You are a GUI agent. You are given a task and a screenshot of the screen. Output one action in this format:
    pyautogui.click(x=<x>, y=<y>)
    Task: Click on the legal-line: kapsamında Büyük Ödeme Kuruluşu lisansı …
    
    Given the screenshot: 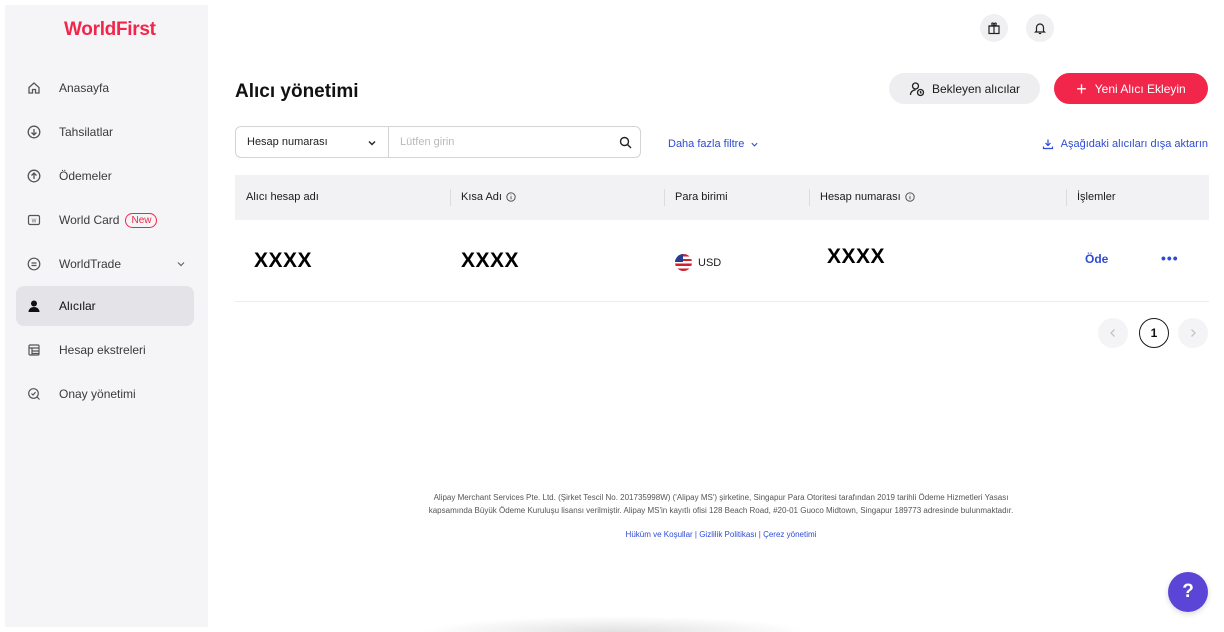 What is the action you would take?
    pyautogui.click(x=721, y=510)
    